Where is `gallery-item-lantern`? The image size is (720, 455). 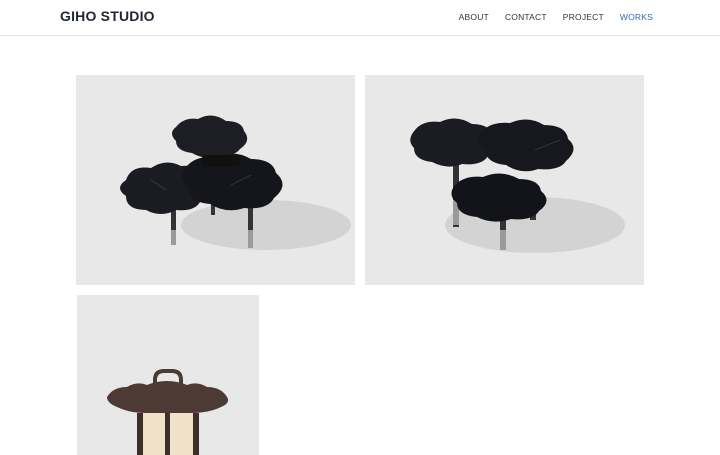 gallery-item-lantern is located at coordinates (168, 375).